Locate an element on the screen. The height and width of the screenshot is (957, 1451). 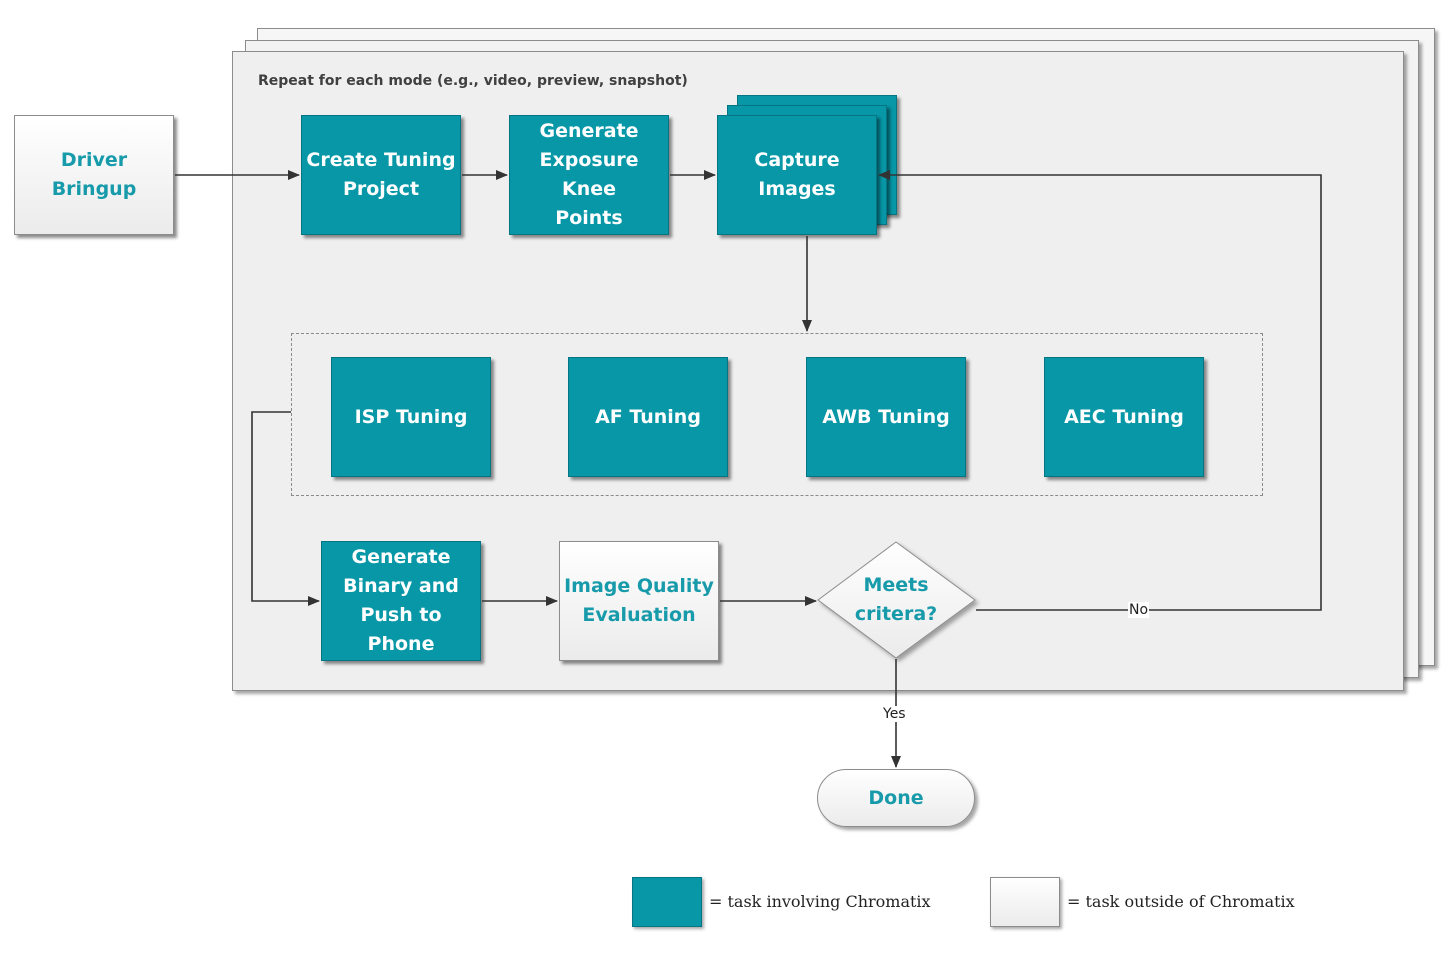
legend-label-chromatix: = task involving Chromatix is located at coordinates (820, 901).